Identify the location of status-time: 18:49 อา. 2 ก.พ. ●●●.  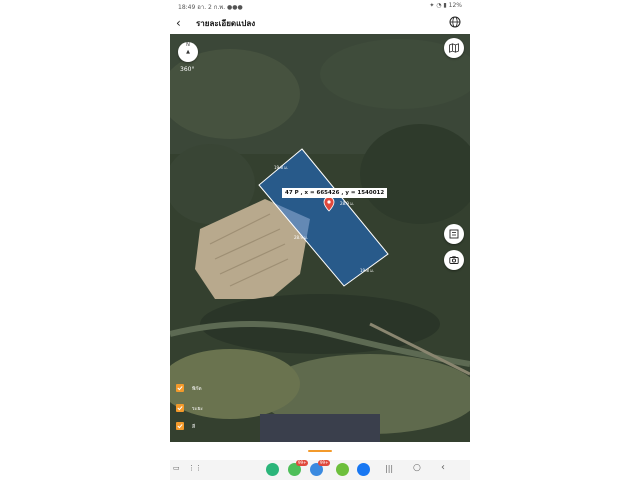
(210, 7).